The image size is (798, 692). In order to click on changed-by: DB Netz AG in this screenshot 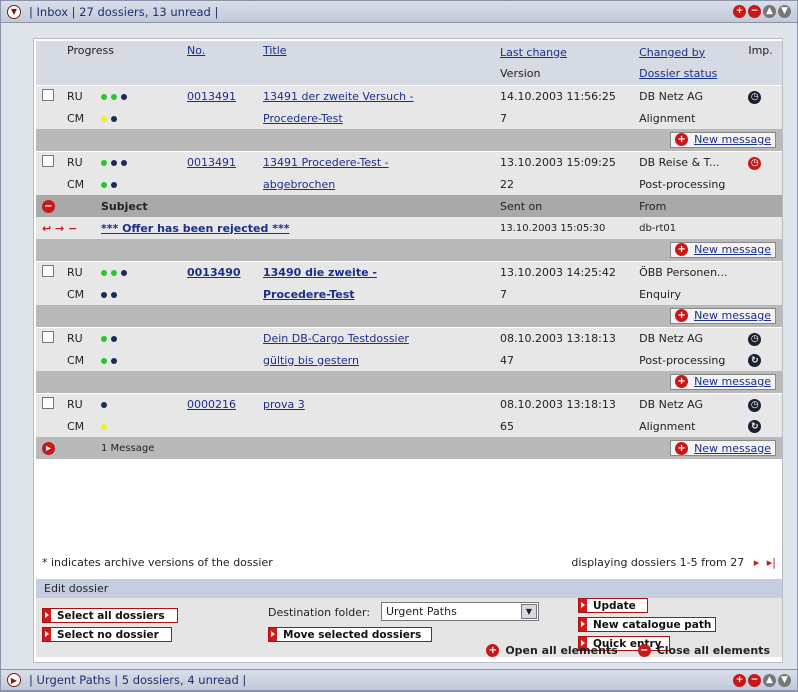, I will do `click(688, 403)`.